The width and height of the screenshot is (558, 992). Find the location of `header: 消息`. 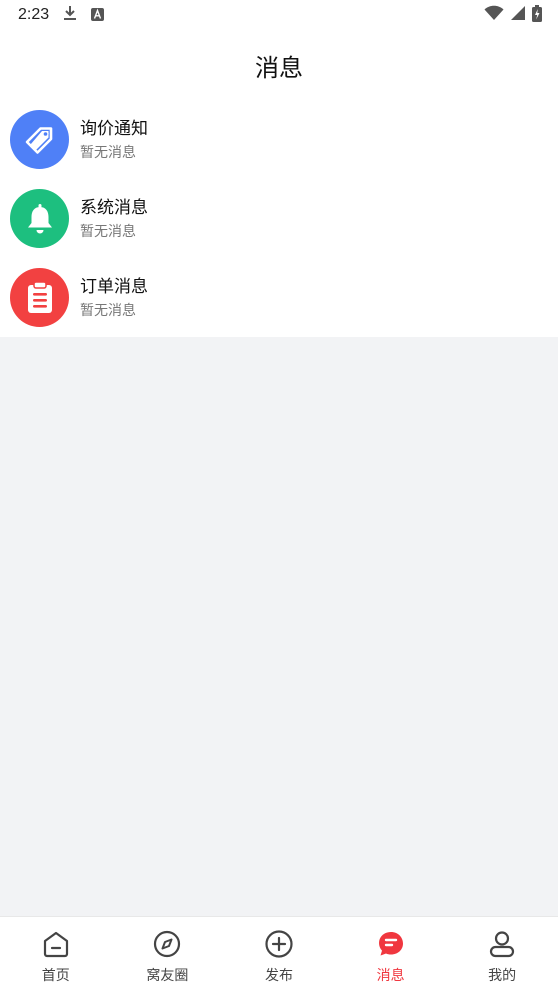

header: 消息 is located at coordinates (279, 65).